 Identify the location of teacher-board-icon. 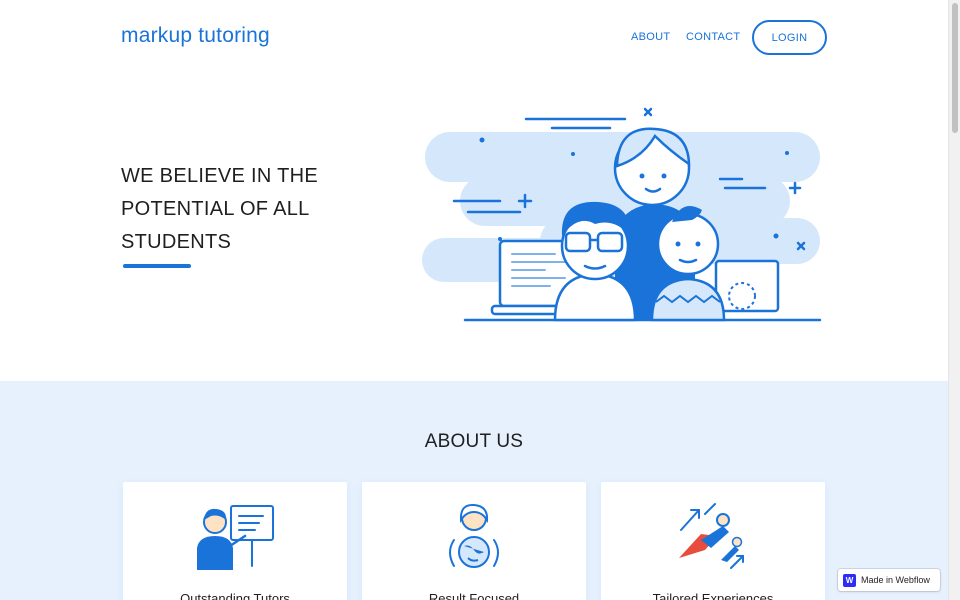
(235, 537).